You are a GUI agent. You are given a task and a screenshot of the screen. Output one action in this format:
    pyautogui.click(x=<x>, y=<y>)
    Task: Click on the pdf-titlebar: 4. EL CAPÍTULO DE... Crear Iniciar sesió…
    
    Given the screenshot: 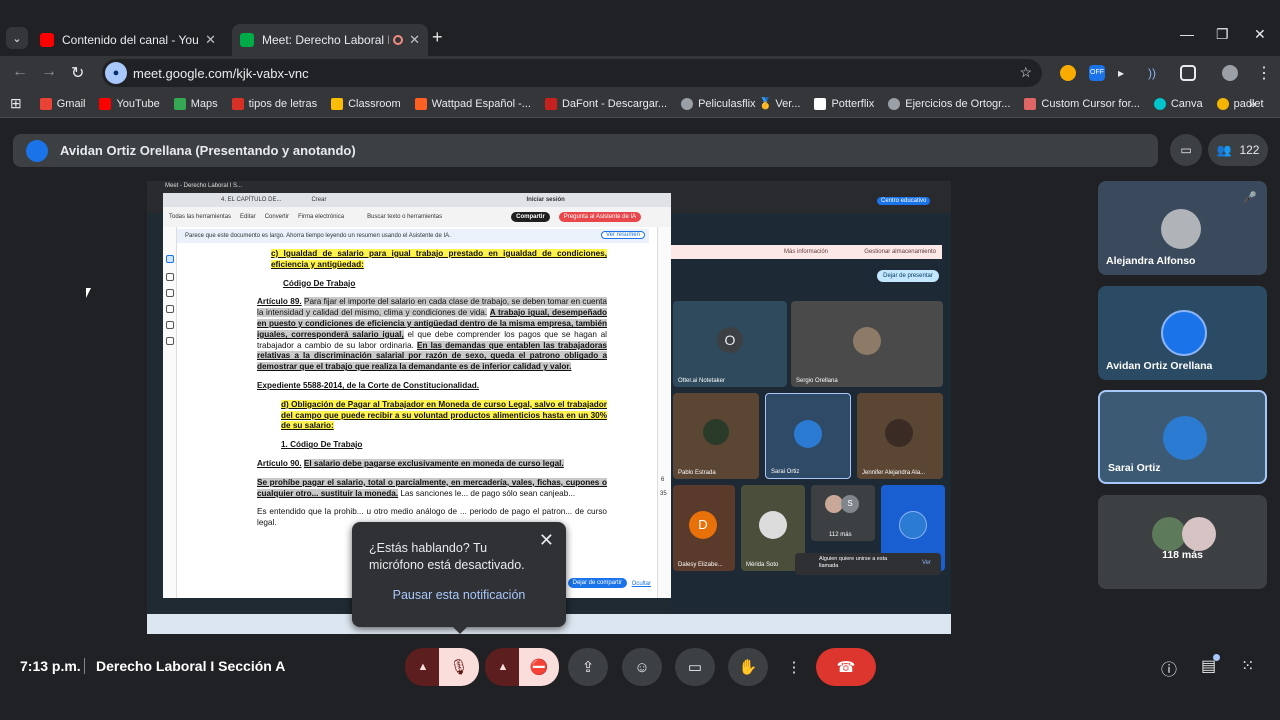 What is the action you would take?
    pyautogui.click(x=417, y=200)
    